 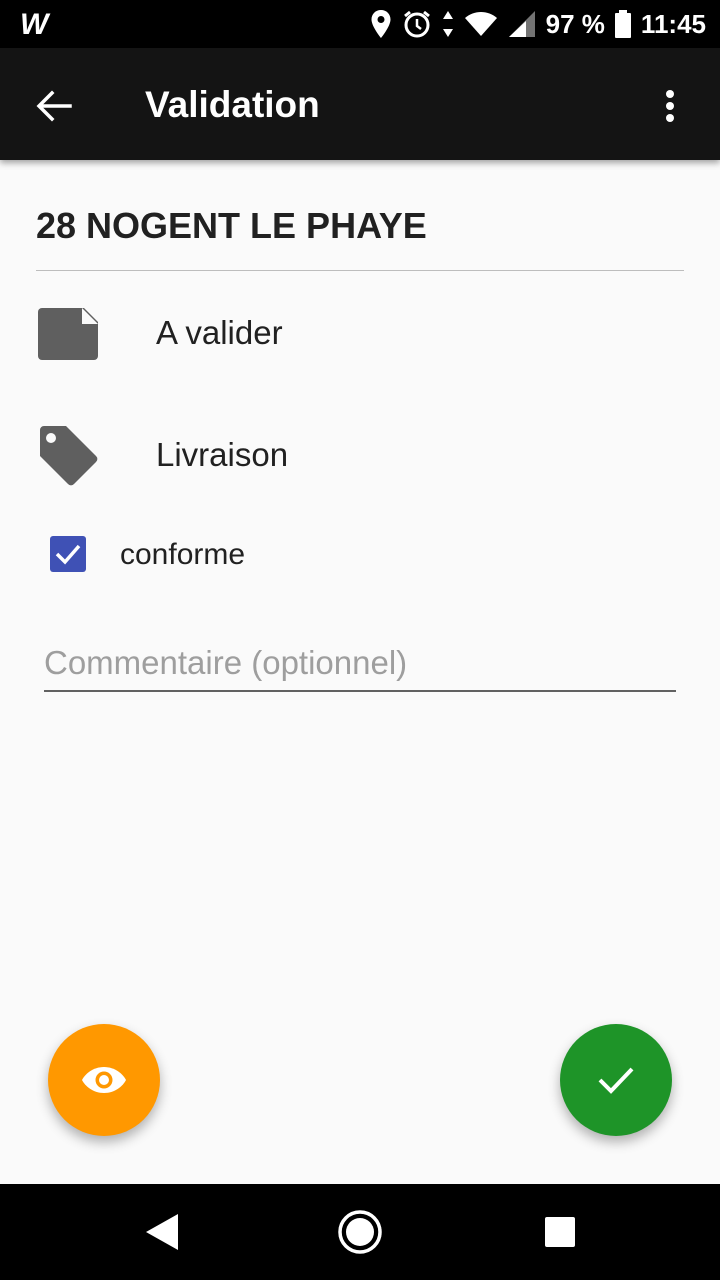 What do you see at coordinates (522, 24) in the screenshot?
I see `signal-icon` at bounding box center [522, 24].